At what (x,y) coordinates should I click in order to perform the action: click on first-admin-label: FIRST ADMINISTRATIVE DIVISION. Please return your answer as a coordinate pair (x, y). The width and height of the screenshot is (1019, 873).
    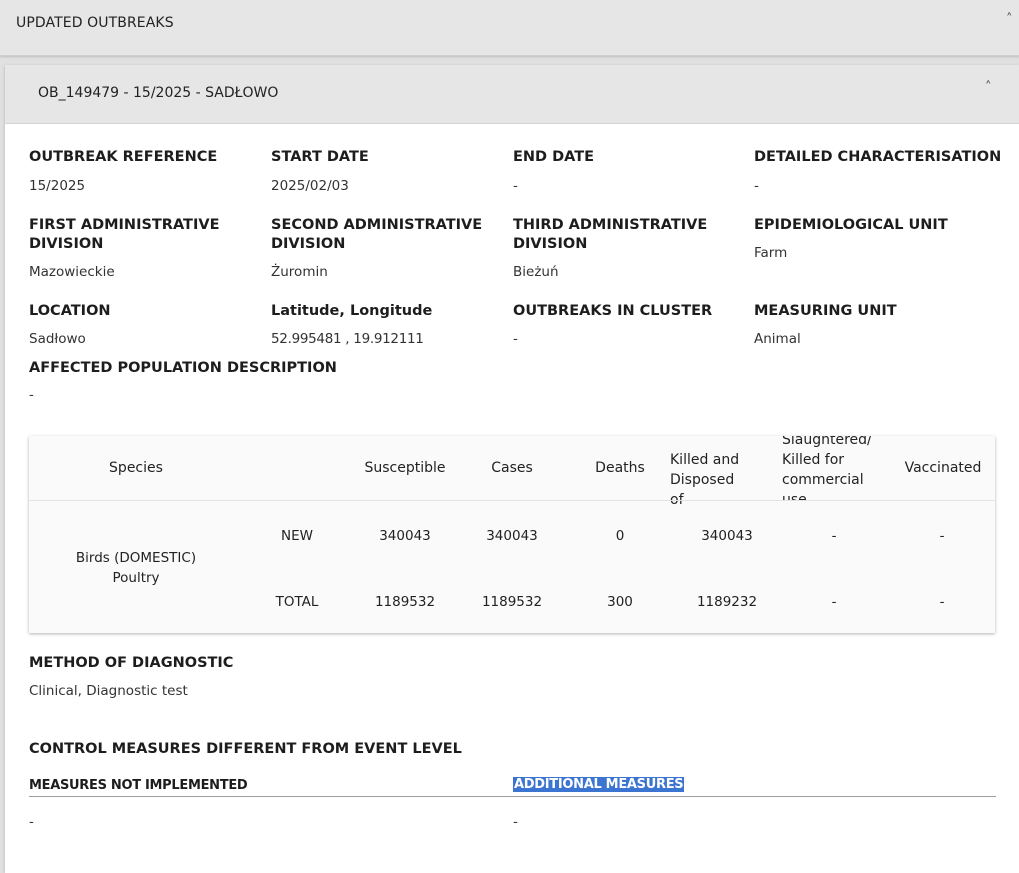
    Looking at the image, I should click on (124, 235).